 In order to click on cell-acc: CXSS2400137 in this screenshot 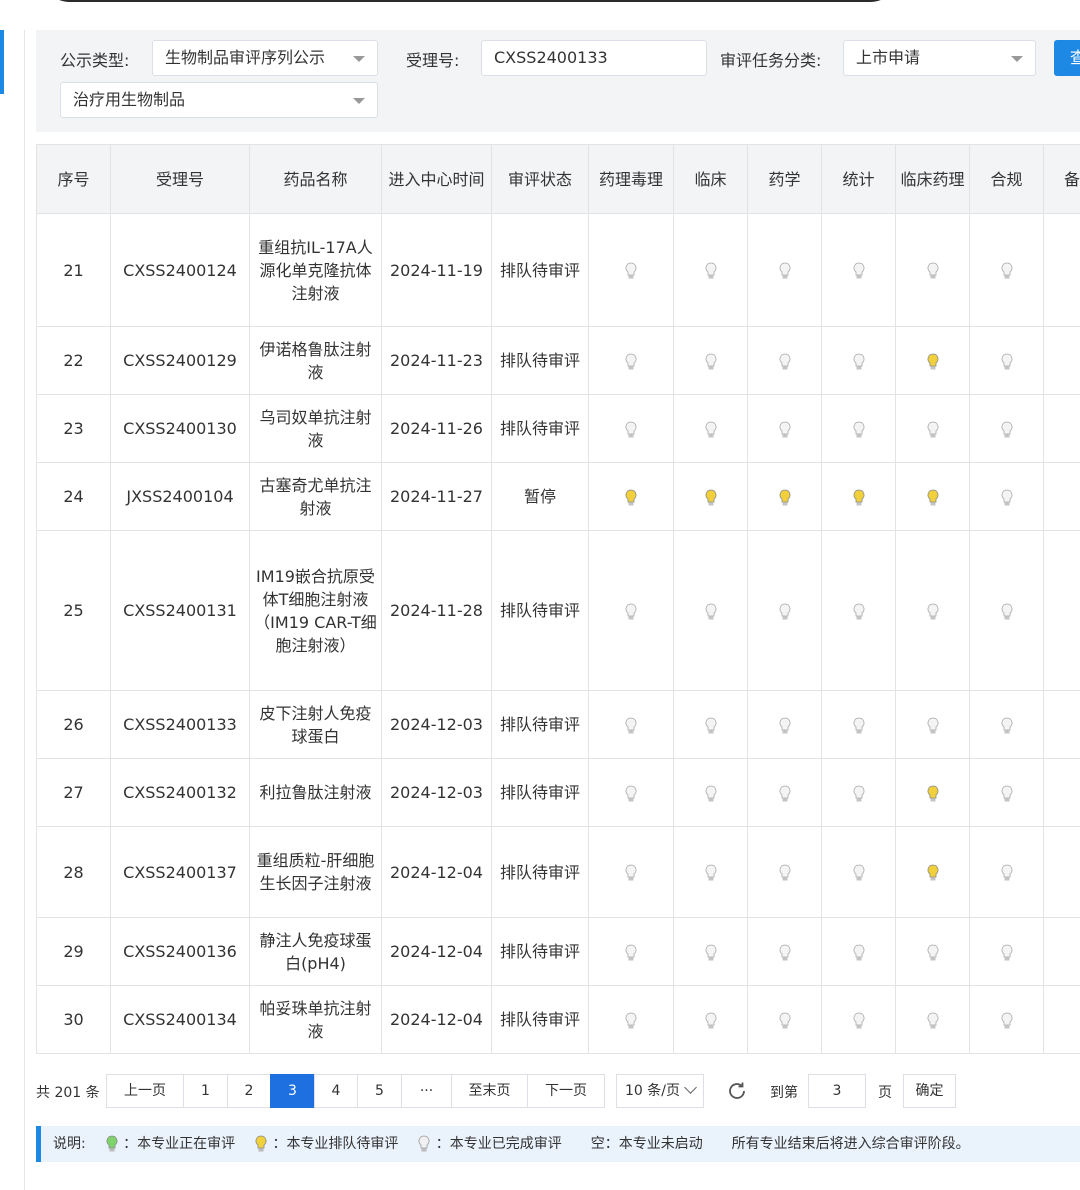, I will do `click(180, 872)`.